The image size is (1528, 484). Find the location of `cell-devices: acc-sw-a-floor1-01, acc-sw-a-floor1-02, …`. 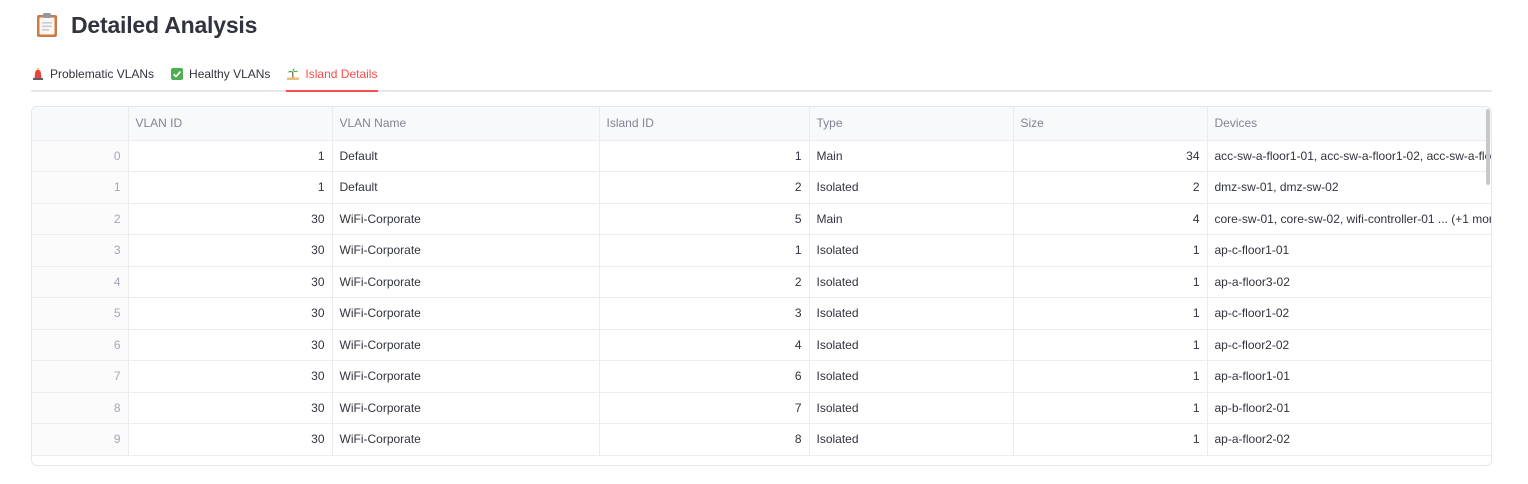

cell-devices: acc-sw-a-floor1-01, acc-sw-a-floor1-02, … is located at coordinates (1349, 156).